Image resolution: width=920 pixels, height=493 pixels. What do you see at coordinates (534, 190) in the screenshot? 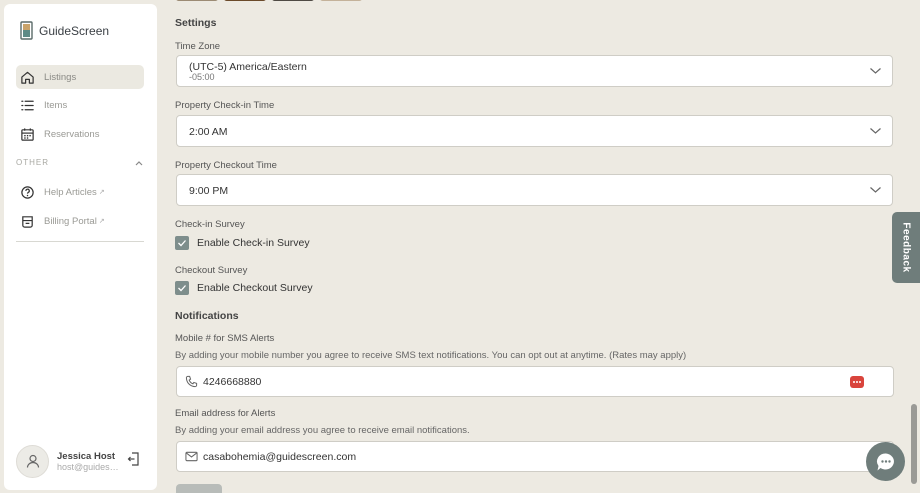
I see `checkout-time-select: 9:00 PM` at bounding box center [534, 190].